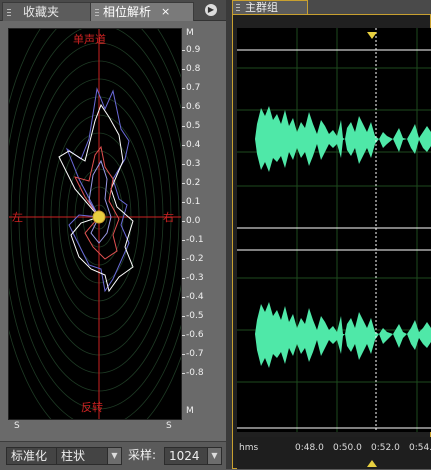 Image resolution: width=431 pixels, height=470 pixels. I want to click on scale-tick: 0.9, so click(193, 50).